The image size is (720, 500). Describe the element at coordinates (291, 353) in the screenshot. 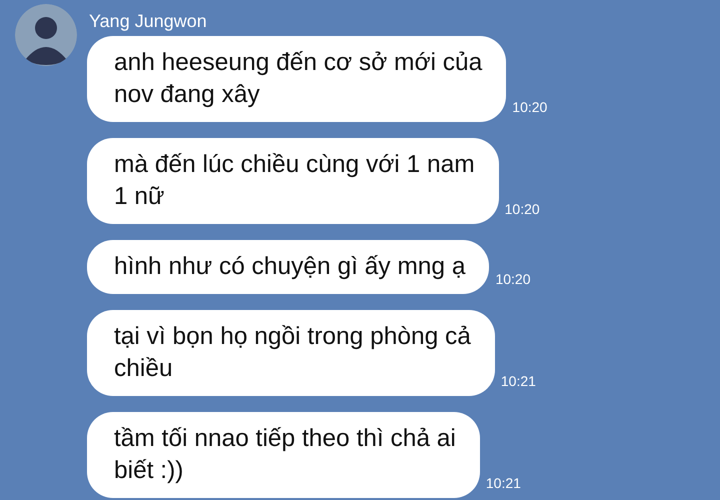

I see `message-bubble: tại vì bọn họ ngồi trong phòng cả chiều` at that location.